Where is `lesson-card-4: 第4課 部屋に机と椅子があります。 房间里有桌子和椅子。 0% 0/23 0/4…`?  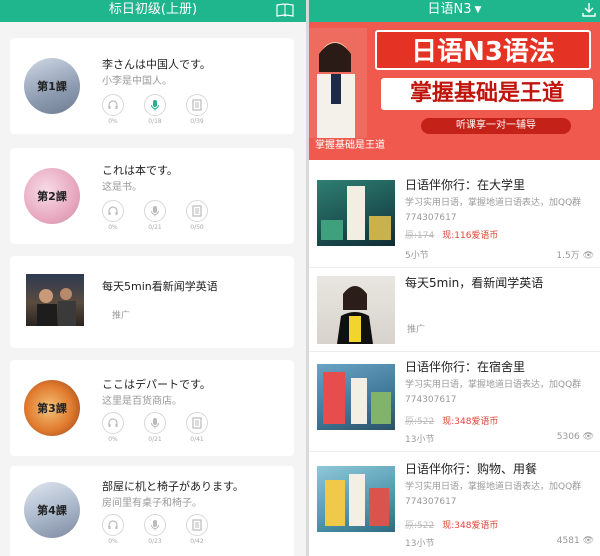 lesson-card-4: 第4課 部屋に机と椅子があります。 房间里有桌子和椅子。 0% 0/23 0/4… is located at coordinates (152, 511).